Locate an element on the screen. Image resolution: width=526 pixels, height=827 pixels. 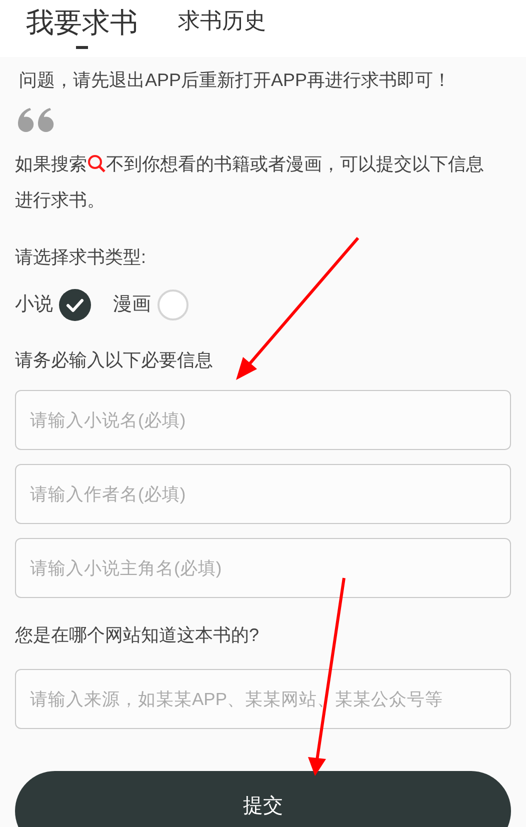
radio-icon is located at coordinates (173, 305).